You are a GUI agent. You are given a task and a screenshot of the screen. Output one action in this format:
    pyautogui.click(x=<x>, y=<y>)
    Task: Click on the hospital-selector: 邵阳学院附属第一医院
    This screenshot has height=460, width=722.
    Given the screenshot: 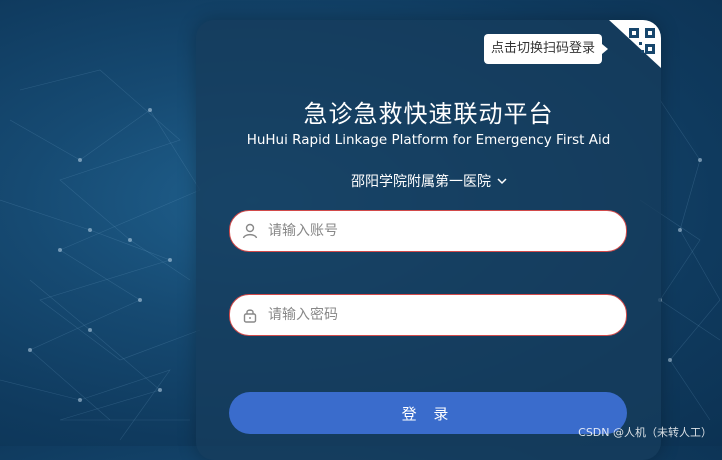 What is the action you would take?
    pyautogui.click(x=431, y=181)
    